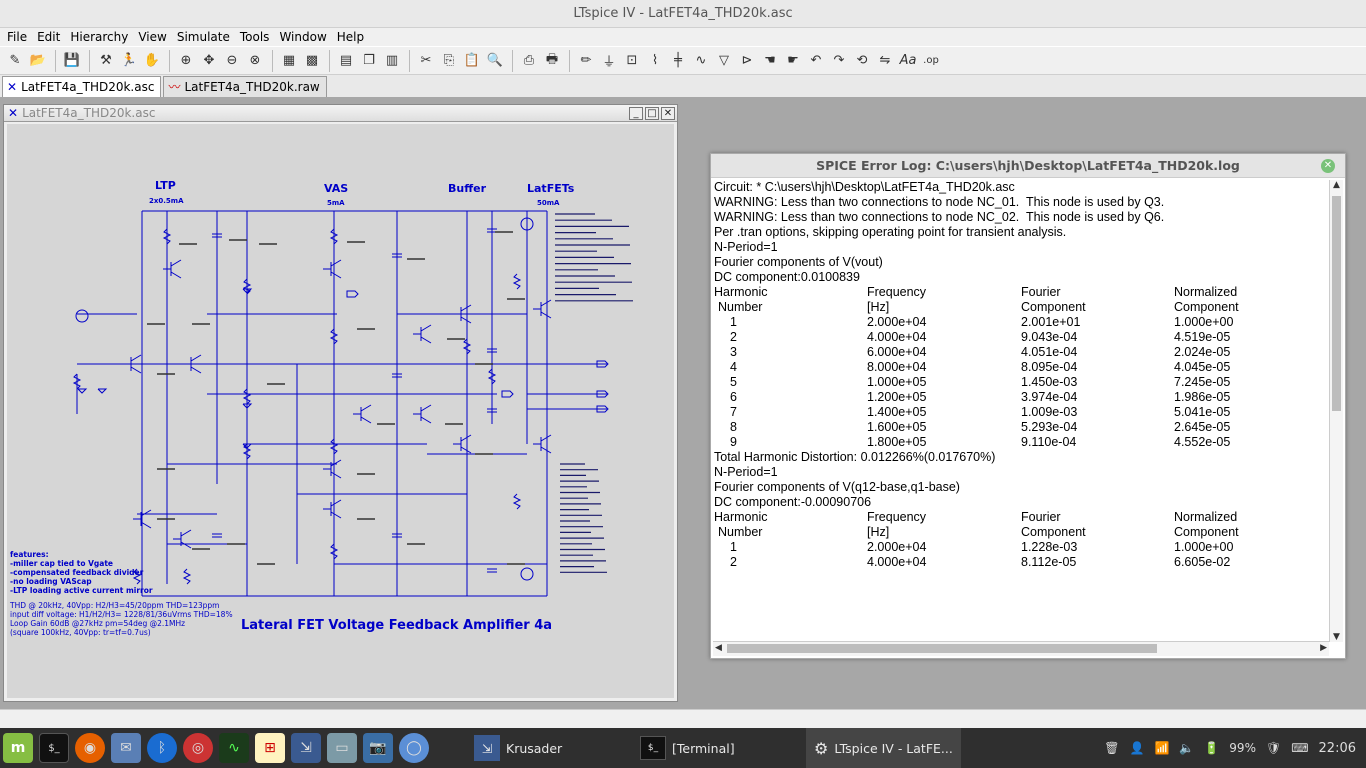 The image size is (1366, 768). I want to click on user-icon: 👤, so click(1136, 748).